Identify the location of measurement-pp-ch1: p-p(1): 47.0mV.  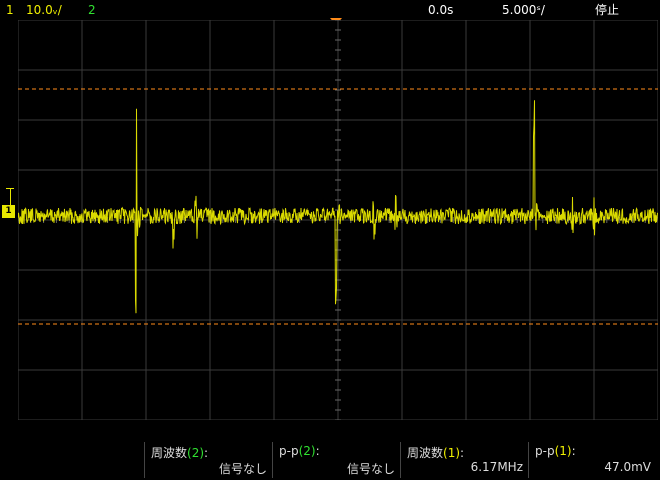
(592, 460).